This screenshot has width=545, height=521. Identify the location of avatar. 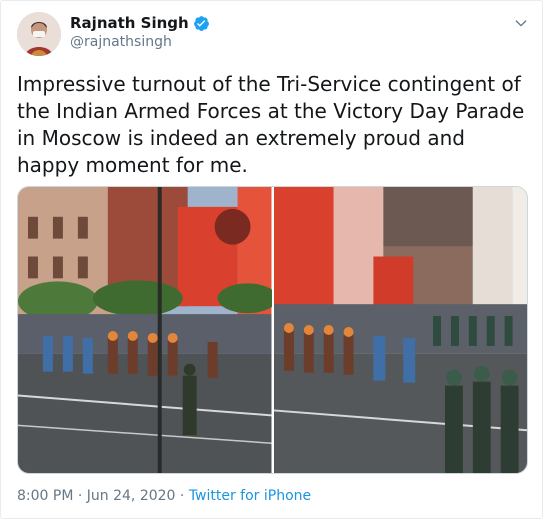
(39, 34).